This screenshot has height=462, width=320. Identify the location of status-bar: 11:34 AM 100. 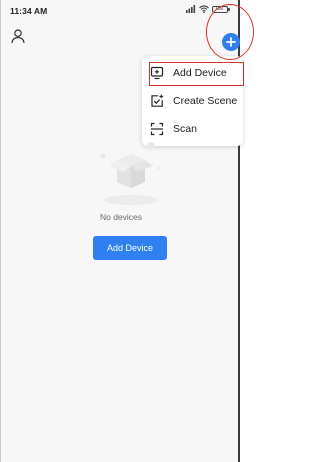
(119, 11).